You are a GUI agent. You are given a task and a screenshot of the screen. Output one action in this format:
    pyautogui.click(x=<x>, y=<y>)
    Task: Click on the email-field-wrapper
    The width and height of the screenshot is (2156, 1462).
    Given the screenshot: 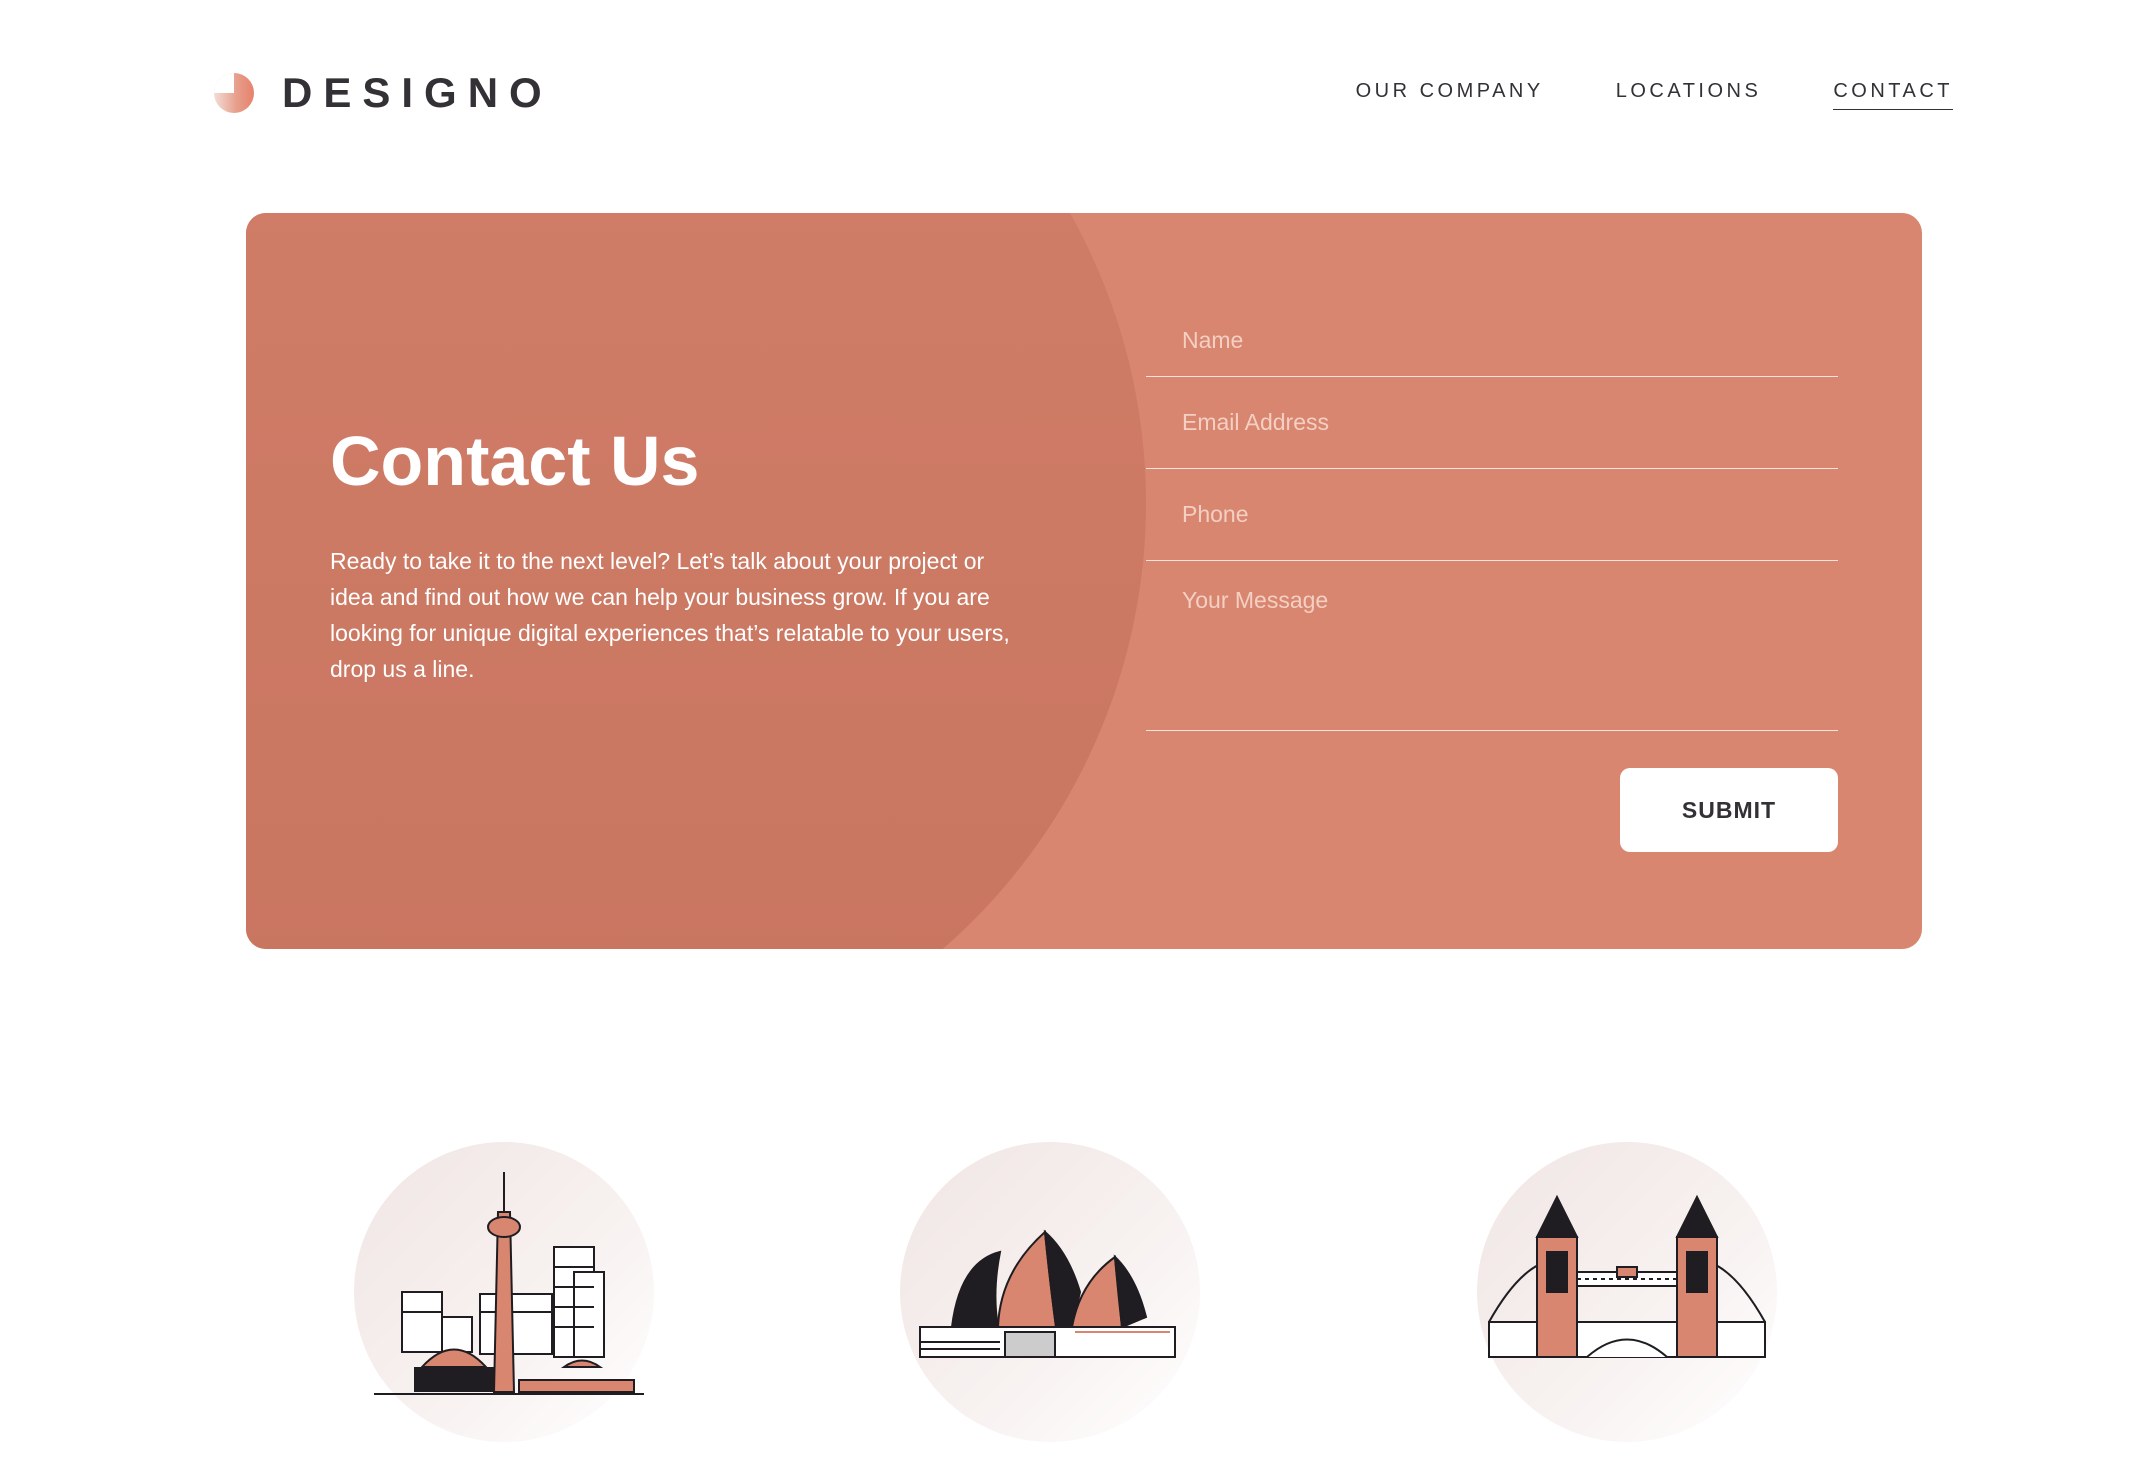 What is the action you would take?
    pyautogui.click(x=1492, y=423)
    